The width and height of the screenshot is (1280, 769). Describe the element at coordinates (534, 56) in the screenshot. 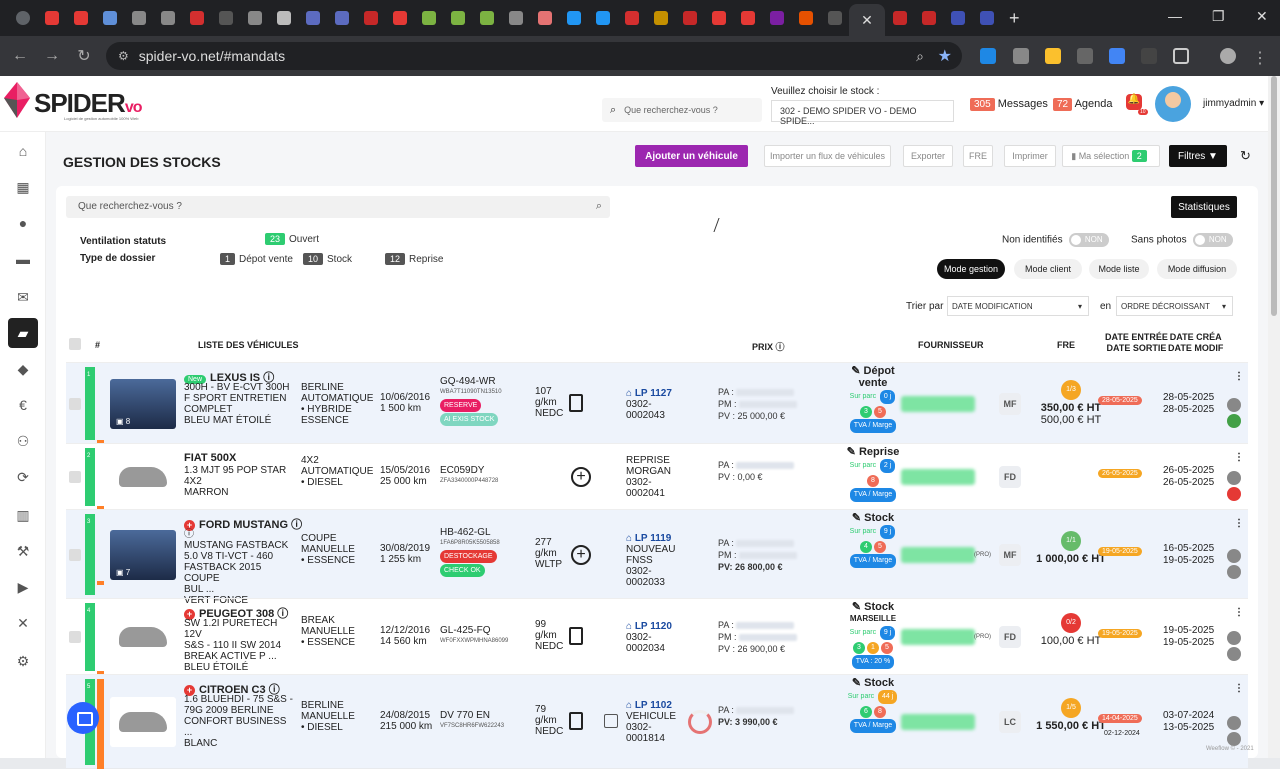

I see `address-bar: ⚙ spider-vo.net/#mandats ⌕ ★` at that location.